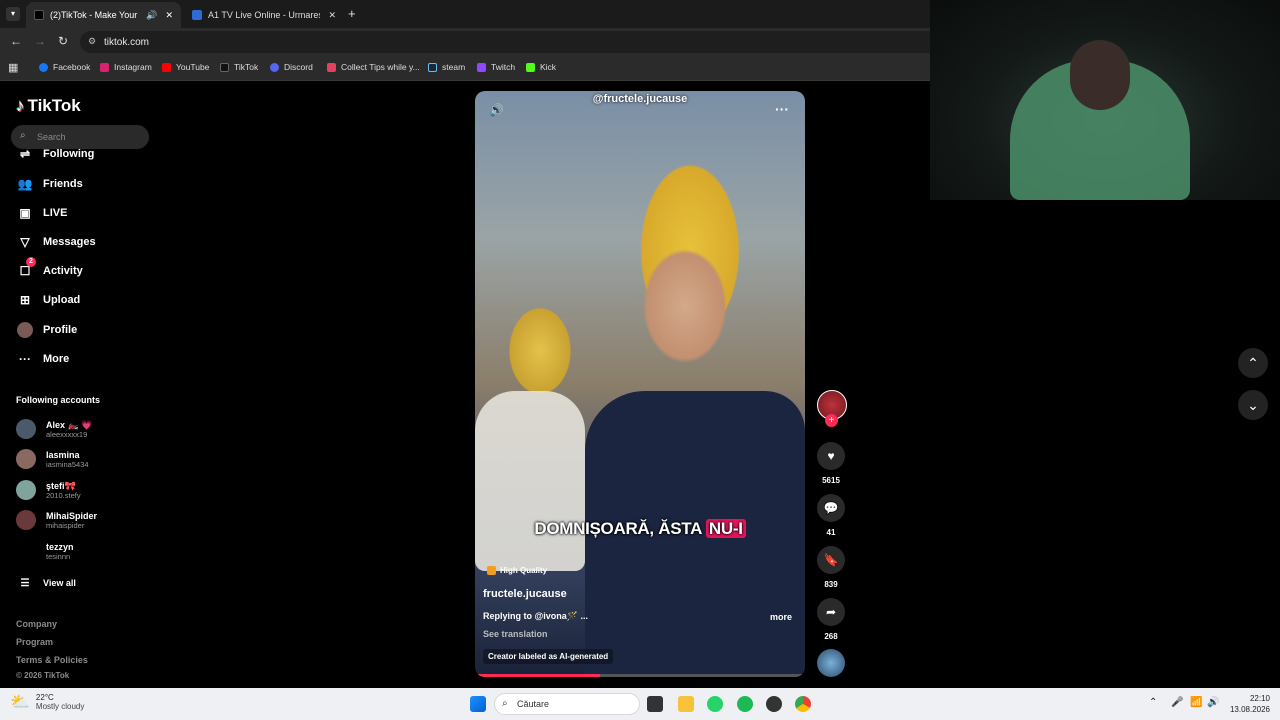  I want to click on clock: 22:10 13.08.2026, so click(1247, 704).